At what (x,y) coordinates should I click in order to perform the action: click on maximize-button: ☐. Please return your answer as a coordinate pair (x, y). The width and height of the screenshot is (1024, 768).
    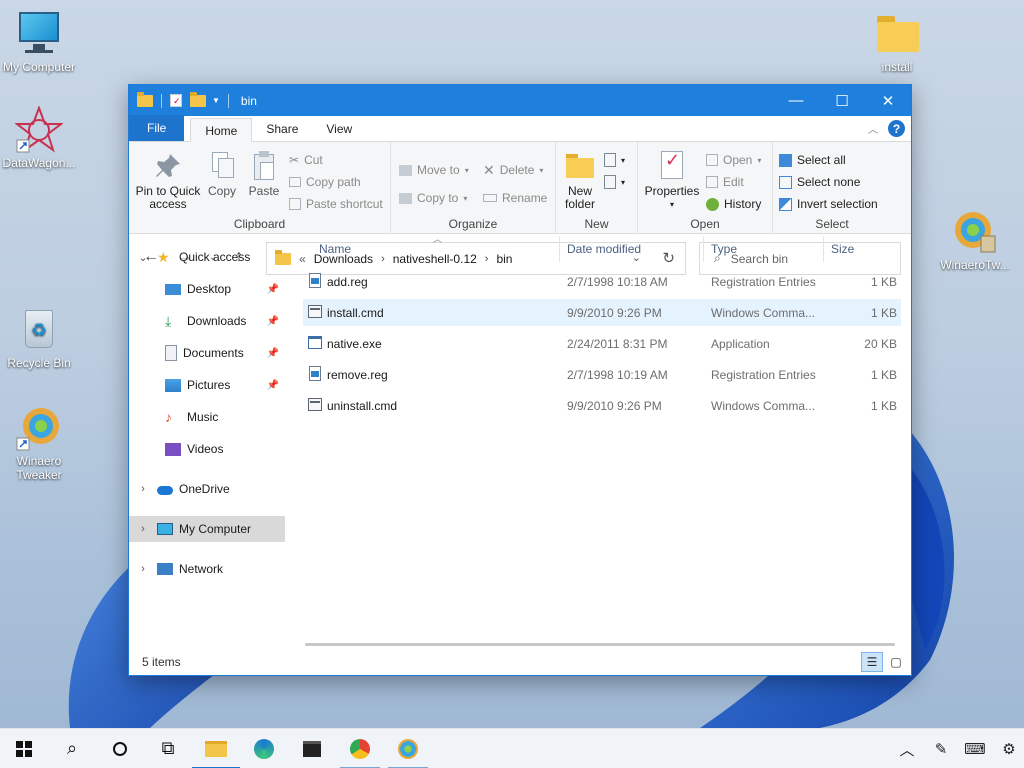
    Looking at the image, I should click on (842, 100).